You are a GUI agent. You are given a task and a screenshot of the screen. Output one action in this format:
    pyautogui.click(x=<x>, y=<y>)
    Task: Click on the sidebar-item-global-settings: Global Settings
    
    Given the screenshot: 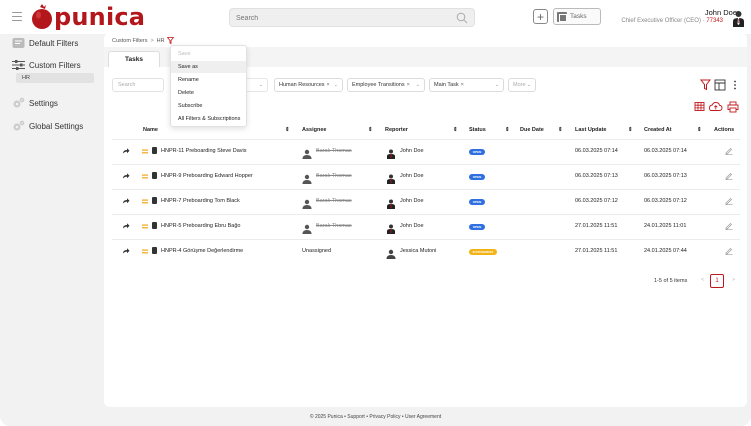 What is the action you would take?
    pyautogui.click(x=47, y=126)
    